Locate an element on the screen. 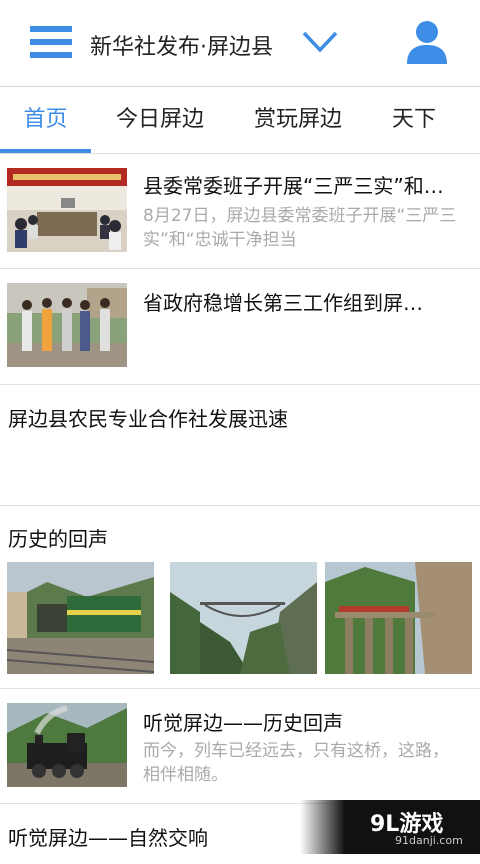 The width and height of the screenshot is (480, 864). audio-title: 听觉屏边——历史回声 is located at coordinates (308, 721).